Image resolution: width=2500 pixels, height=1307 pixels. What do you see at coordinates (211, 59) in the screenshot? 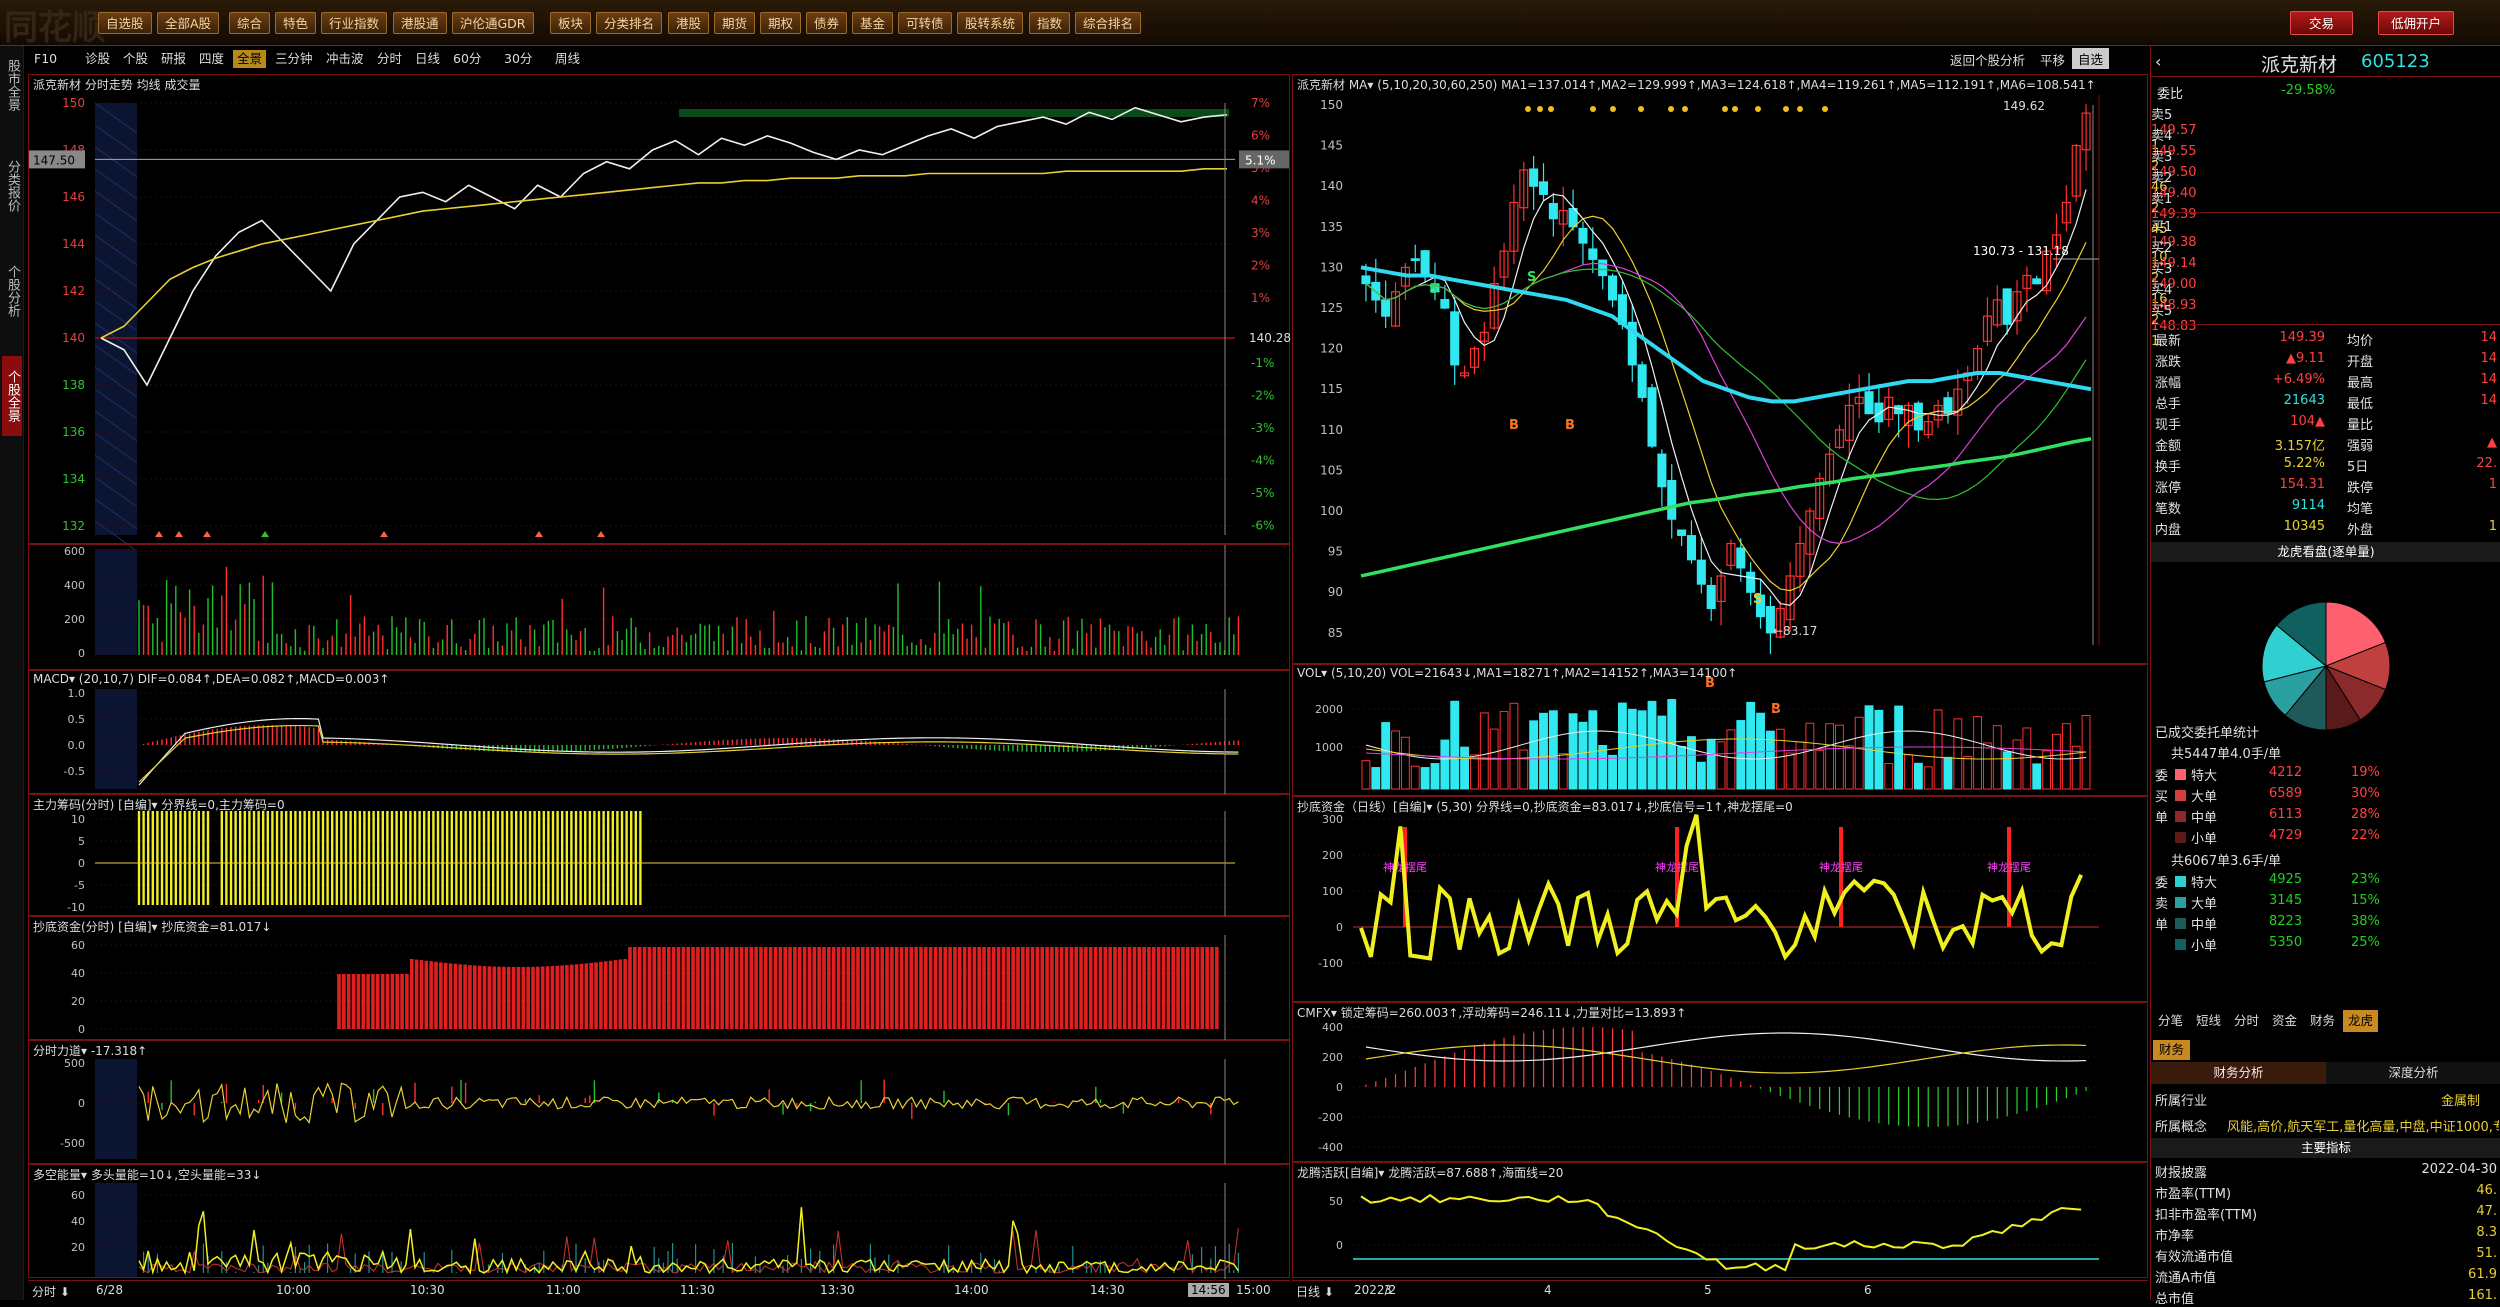
I see `sec-tab-4: 四度` at bounding box center [211, 59].